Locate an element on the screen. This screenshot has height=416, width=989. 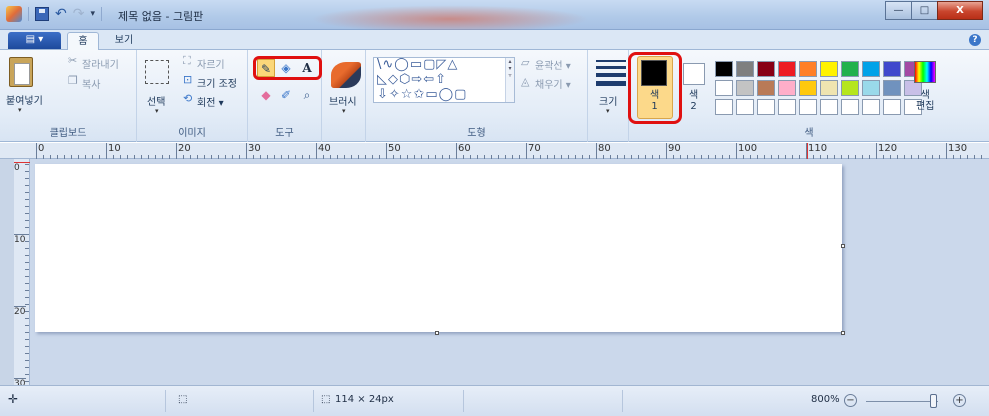
fill-button: 채우기 ▾ is located at coordinates (553, 83).